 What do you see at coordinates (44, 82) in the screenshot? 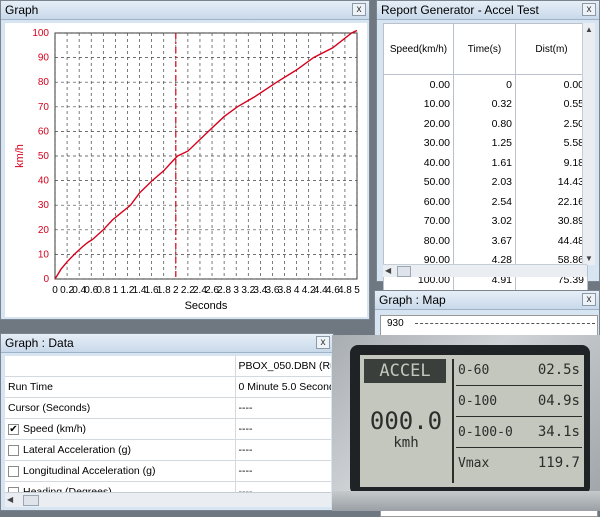
I see `y-tick-label: 80` at bounding box center [44, 82].